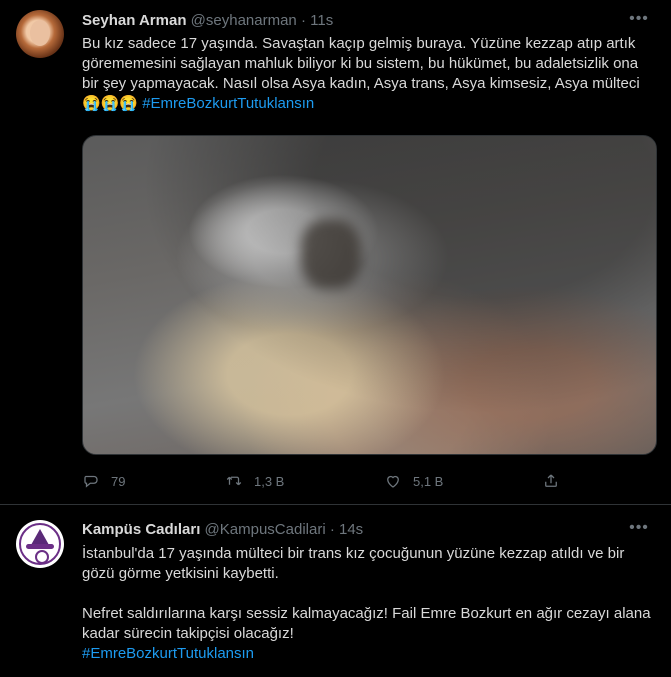  What do you see at coordinates (141, 529) in the screenshot?
I see `display-name: Kampüs Cadıları` at bounding box center [141, 529].